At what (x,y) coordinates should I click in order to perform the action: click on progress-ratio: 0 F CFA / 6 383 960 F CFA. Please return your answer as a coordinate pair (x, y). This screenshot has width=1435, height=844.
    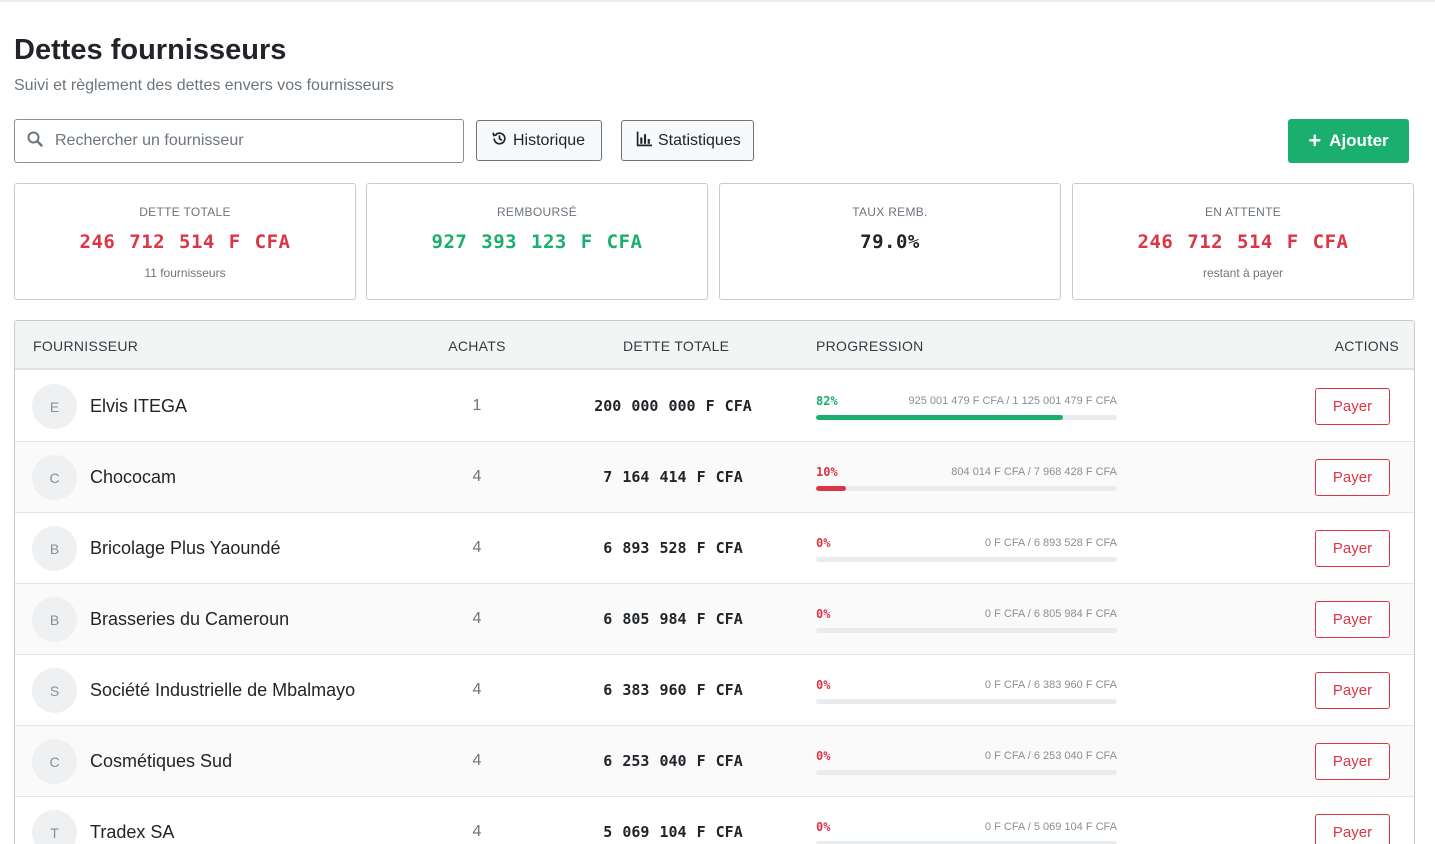
    Looking at the image, I should click on (1050, 685).